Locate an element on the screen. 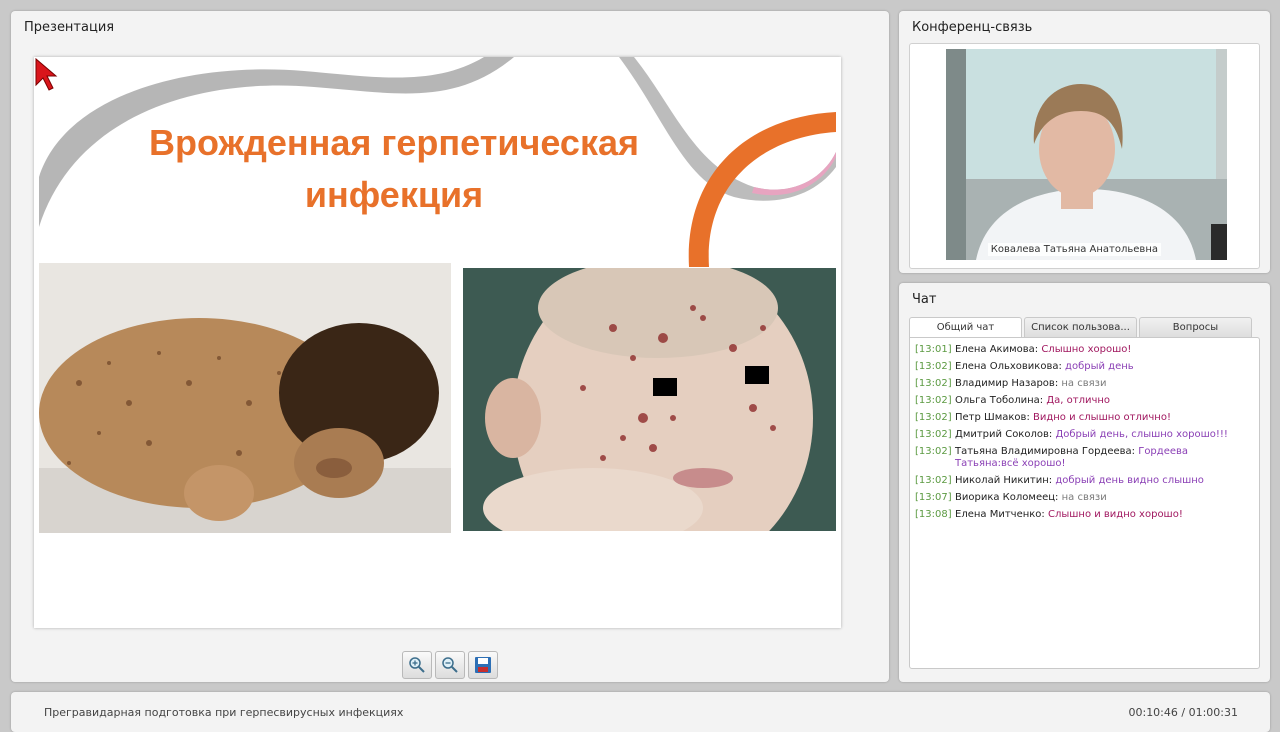 The image size is (1280, 732). chat-message-author: Елена Акимова: is located at coordinates (997, 349).